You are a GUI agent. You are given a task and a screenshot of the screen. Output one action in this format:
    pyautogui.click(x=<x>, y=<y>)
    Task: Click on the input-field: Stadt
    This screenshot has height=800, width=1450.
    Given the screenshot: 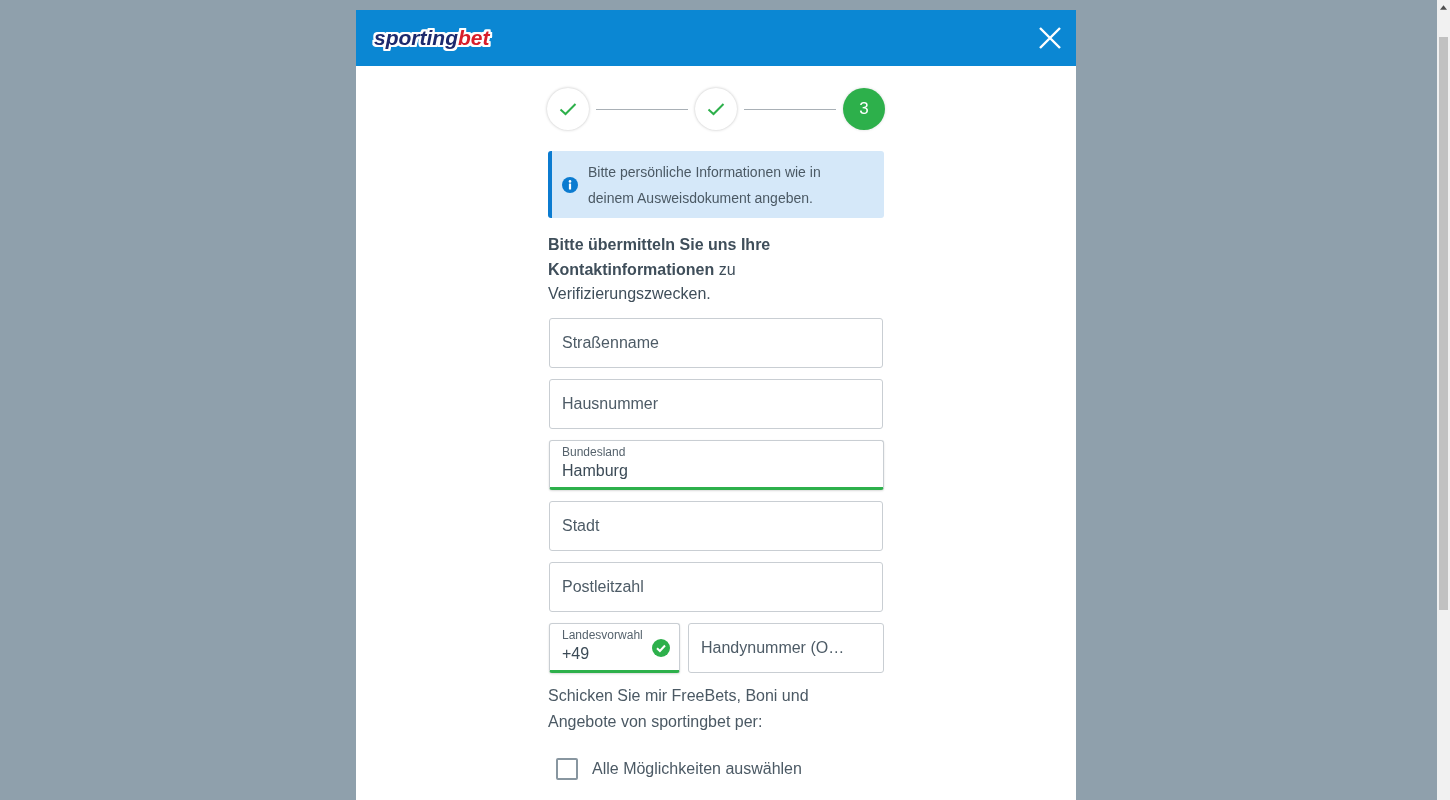 What is the action you would take?
    pyautogui.click(x=716, y=525)
    